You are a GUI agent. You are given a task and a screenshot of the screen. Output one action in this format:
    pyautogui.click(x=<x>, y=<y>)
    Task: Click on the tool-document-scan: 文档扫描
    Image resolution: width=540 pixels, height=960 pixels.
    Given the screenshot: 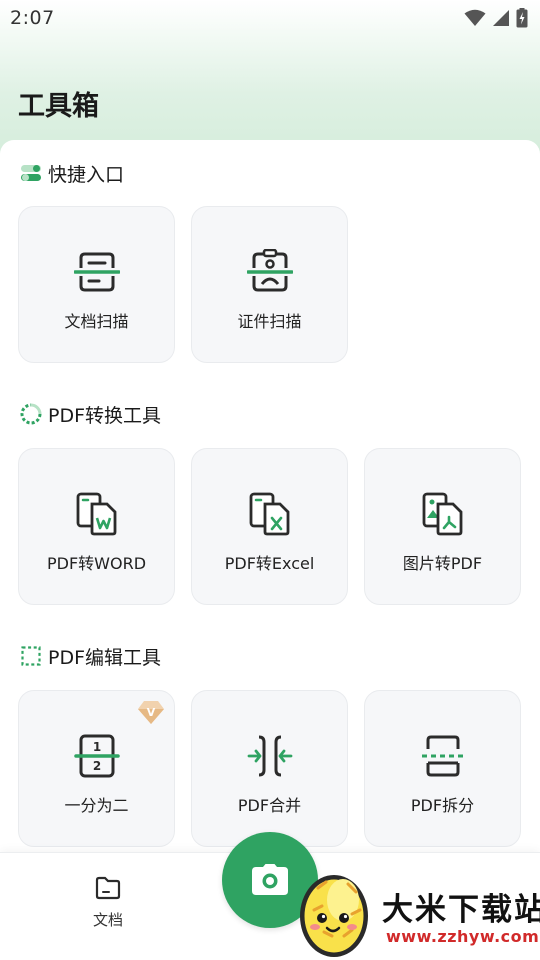 What is the action you would take?
    pyautogui.click(x=96, y=284)
    